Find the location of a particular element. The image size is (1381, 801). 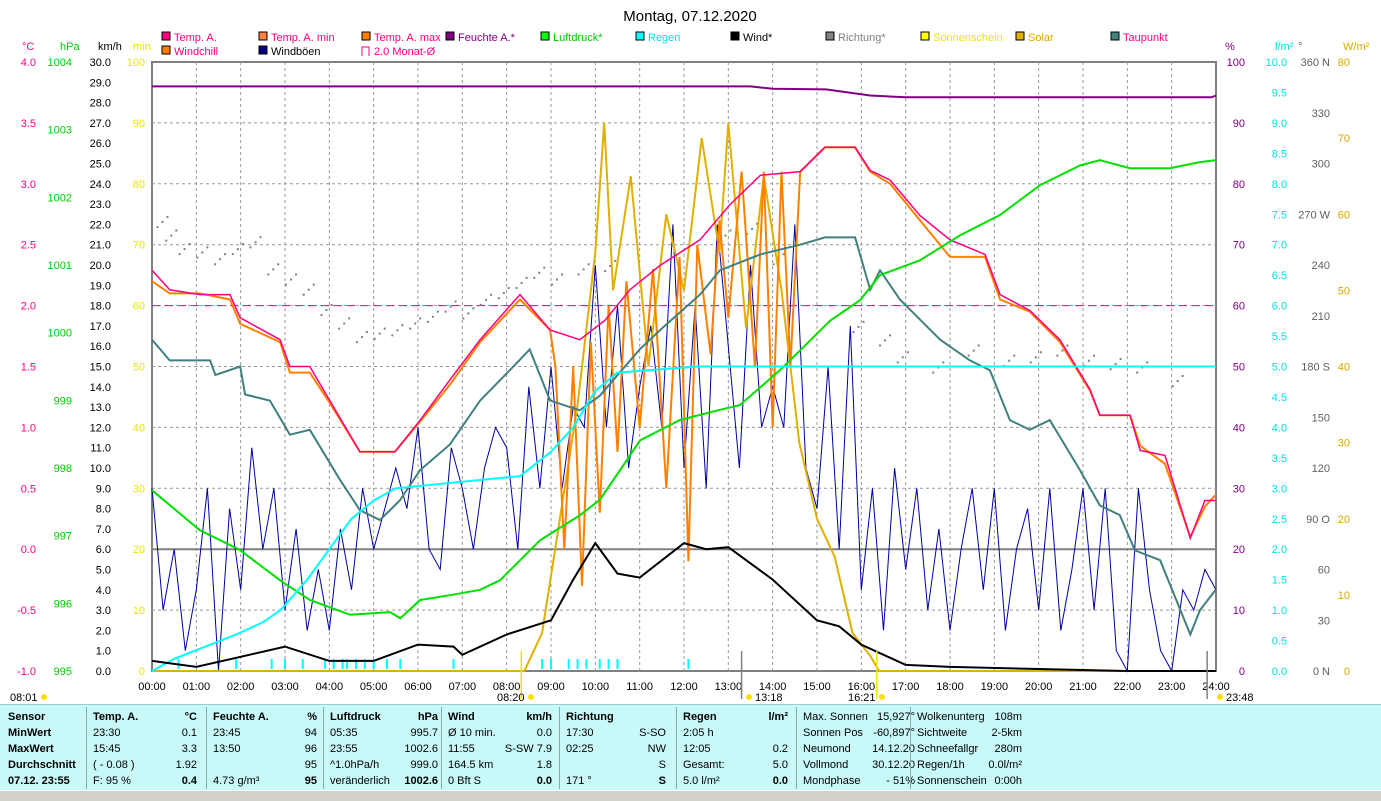

axis-tick-hpa: 995 is located at coordinates (63, 672).